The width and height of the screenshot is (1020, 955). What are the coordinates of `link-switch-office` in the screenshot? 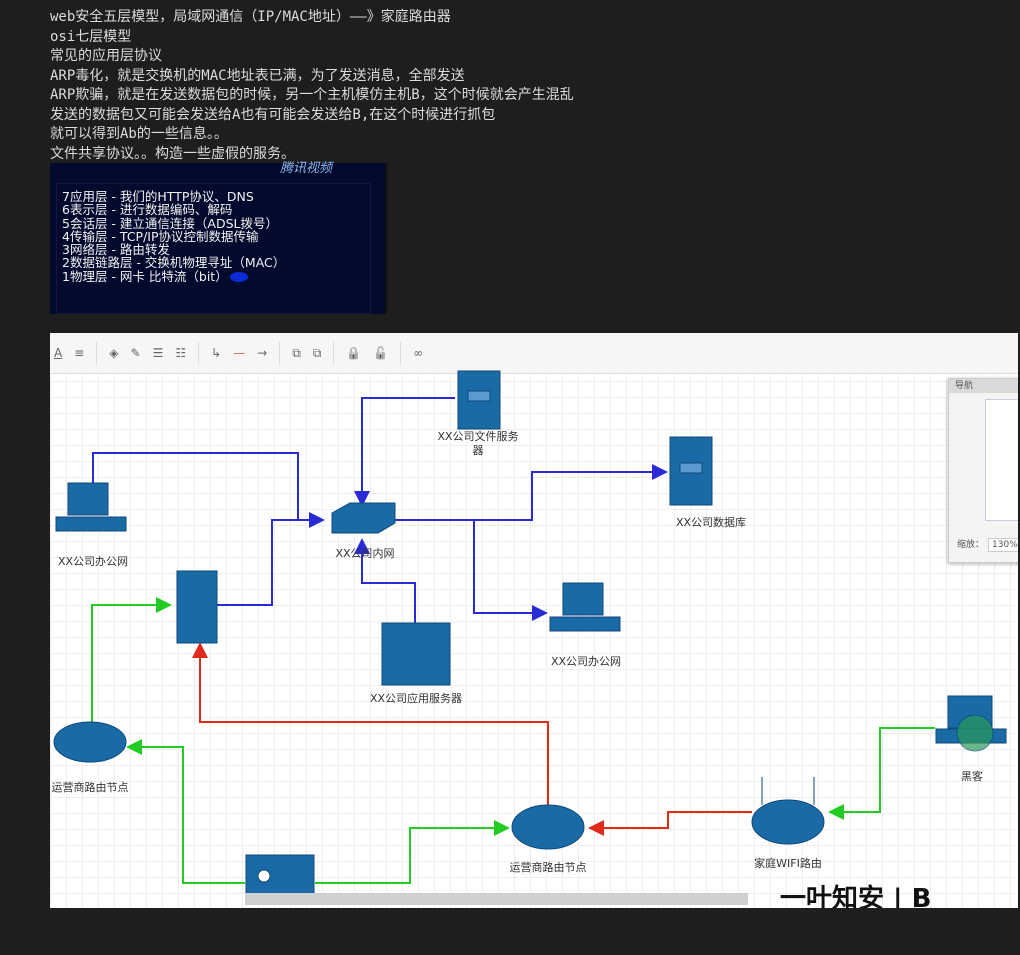 It's located at (510, 570).